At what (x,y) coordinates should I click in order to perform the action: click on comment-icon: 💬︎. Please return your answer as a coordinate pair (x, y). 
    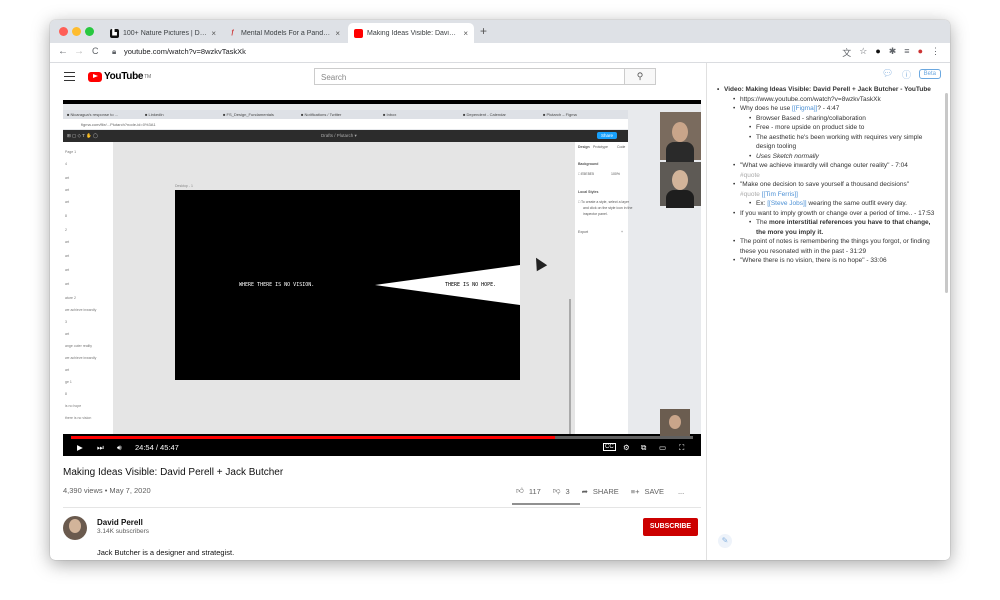
    Looking at the image, I should click on (887, 73).